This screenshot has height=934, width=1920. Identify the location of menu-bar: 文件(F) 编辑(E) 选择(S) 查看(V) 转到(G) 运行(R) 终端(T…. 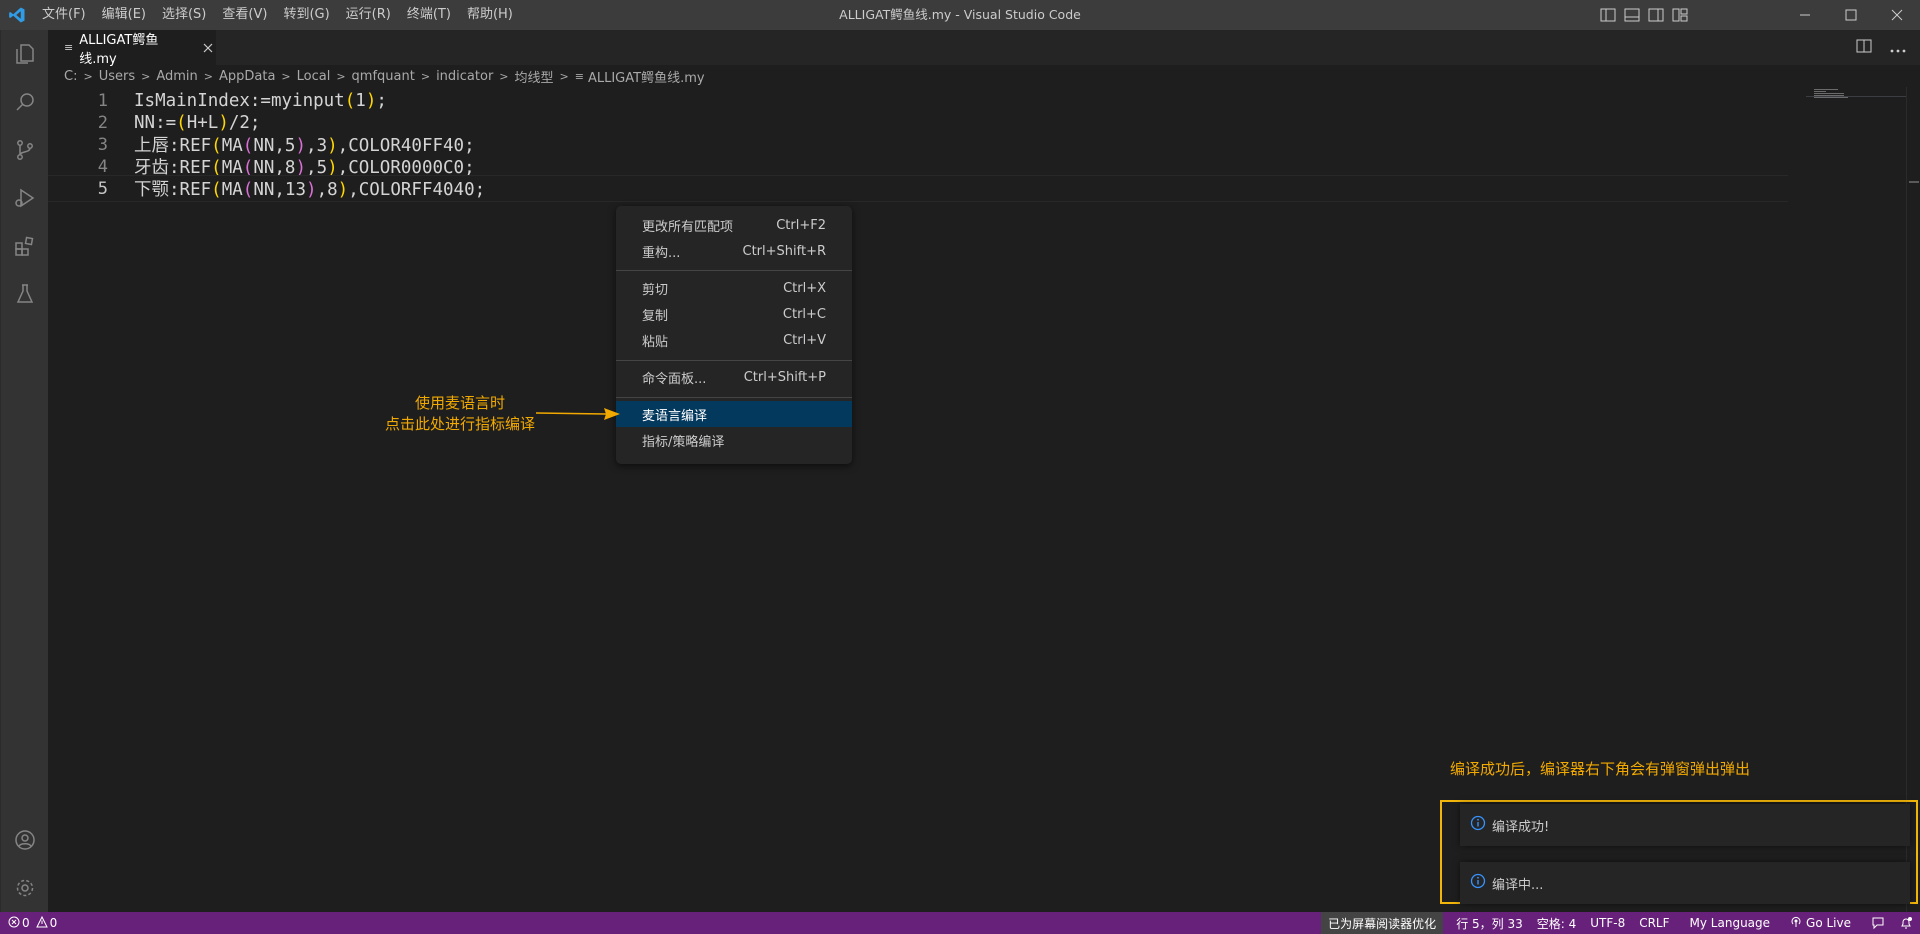
(277, 15).